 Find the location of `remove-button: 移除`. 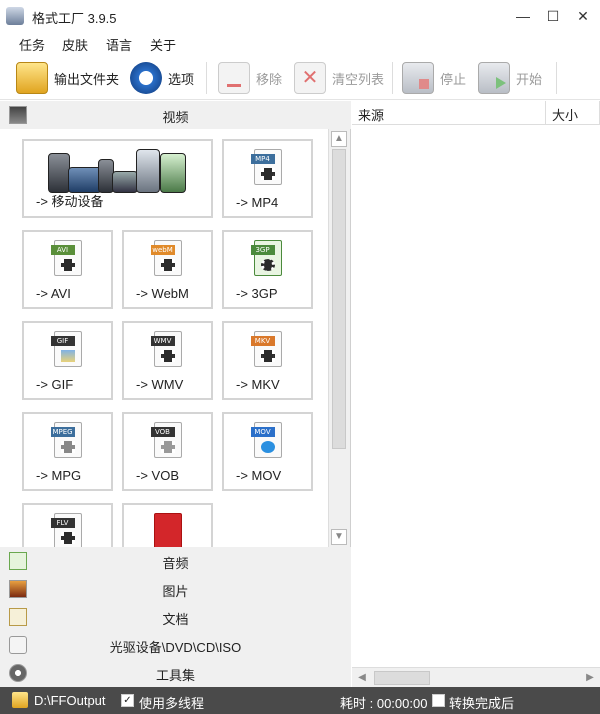

remove-button: 移除 is located at coordinates (250, 78).